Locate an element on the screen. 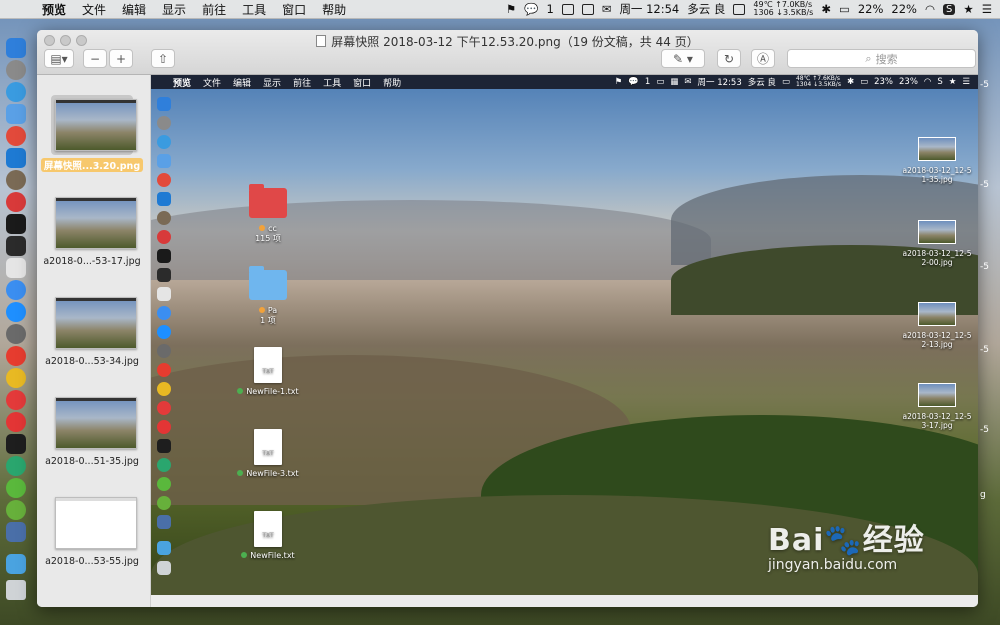  clock: 周一 12:54 is located at coordinates (649, 9).